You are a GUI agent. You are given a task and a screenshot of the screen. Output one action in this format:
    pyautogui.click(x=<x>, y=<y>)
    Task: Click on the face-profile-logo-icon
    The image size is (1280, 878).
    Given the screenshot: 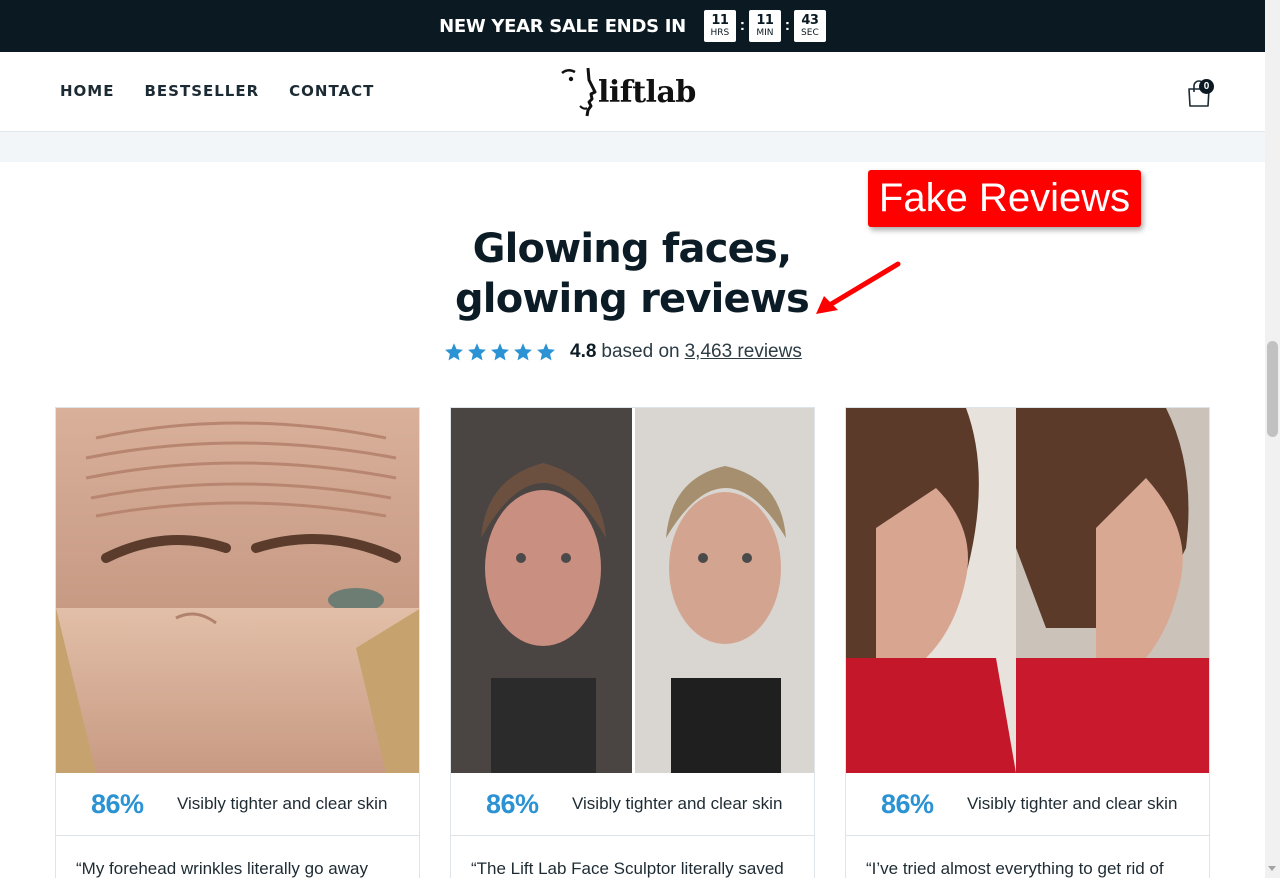 What is the action you would take?
    pyautogui.click(x=579, y=92)
    